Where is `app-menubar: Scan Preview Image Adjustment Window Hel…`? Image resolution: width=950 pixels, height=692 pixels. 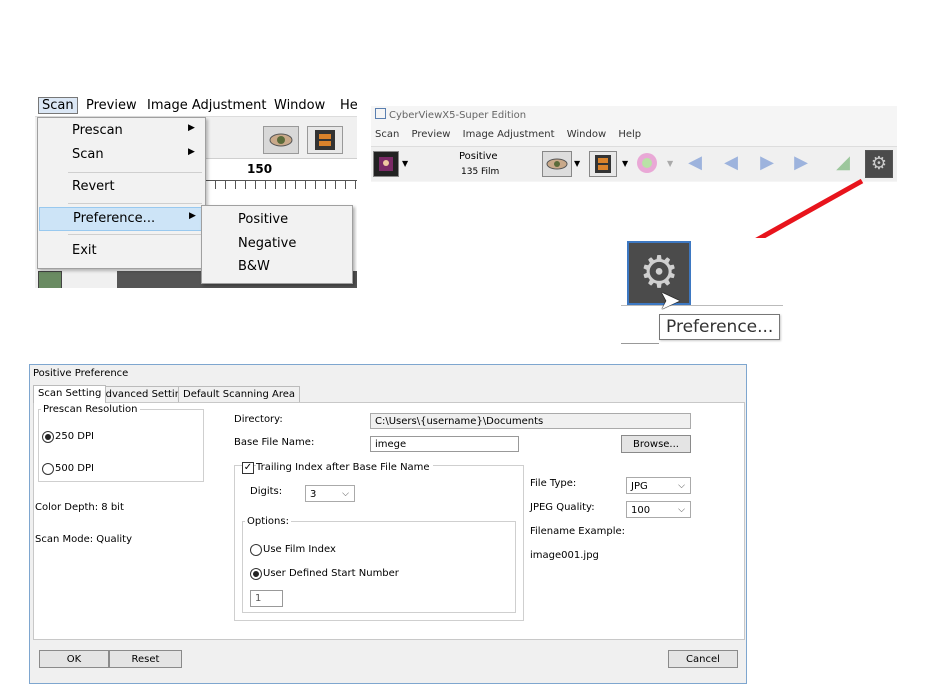
app-menubar: Scan Preview Image Adjustment Window Hel… is located at coordinates (512, 134).